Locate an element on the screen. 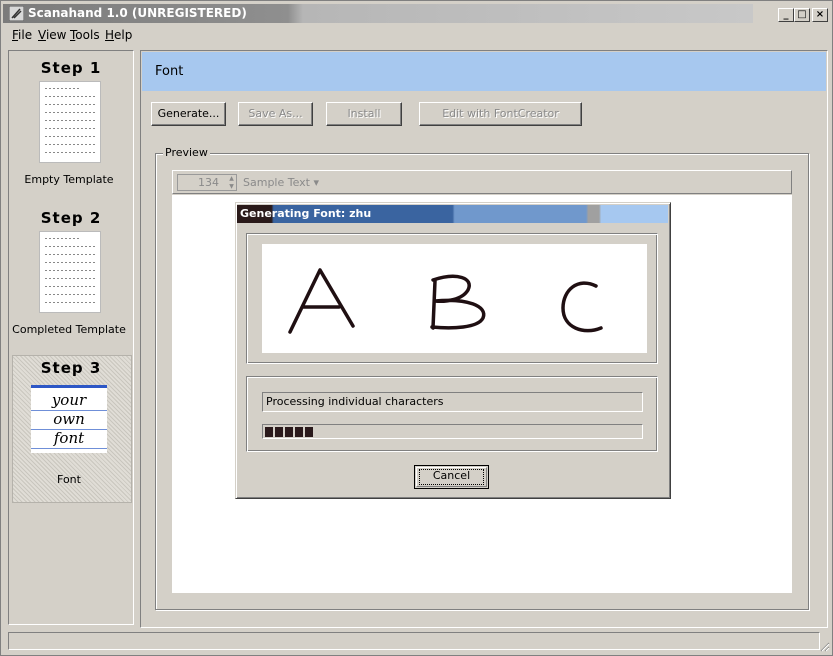  step-2: Step 2 is located at coordinates (71, 218).